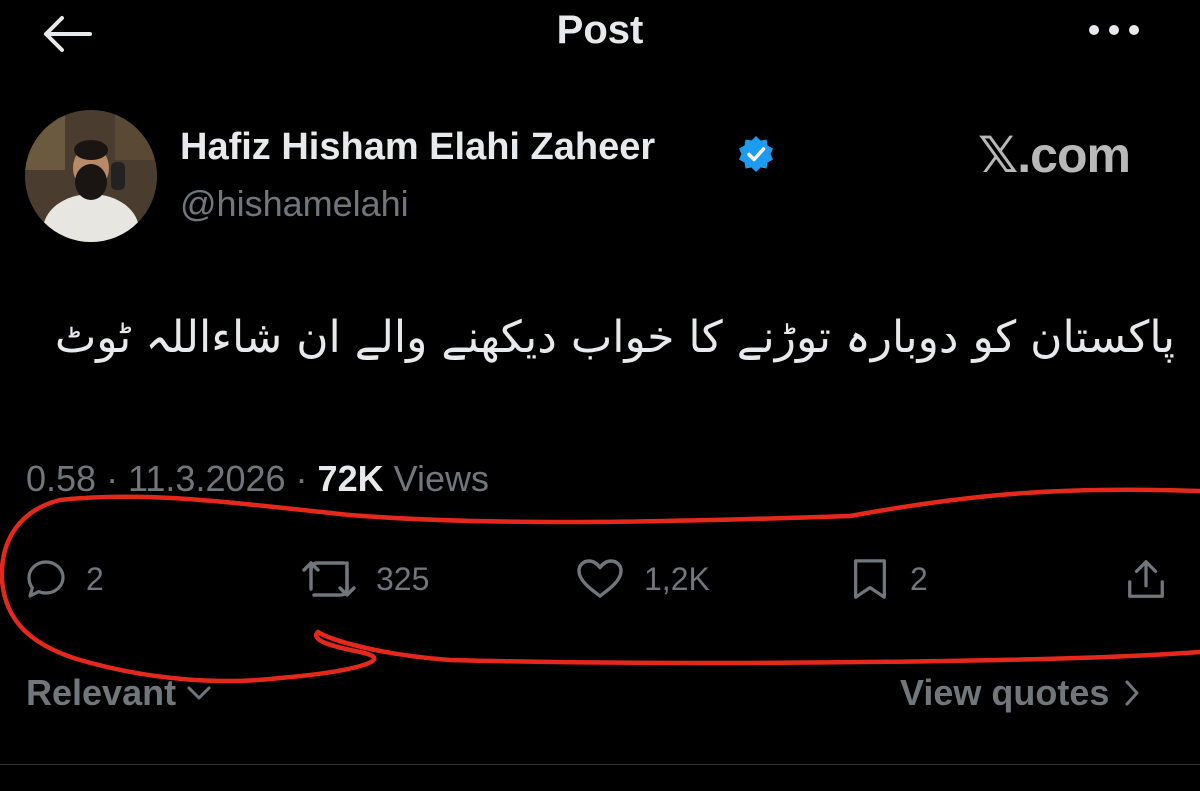  Describe the element at coordinates (1114, 30) in the screenshot. I see `more-options-icon` at that location.